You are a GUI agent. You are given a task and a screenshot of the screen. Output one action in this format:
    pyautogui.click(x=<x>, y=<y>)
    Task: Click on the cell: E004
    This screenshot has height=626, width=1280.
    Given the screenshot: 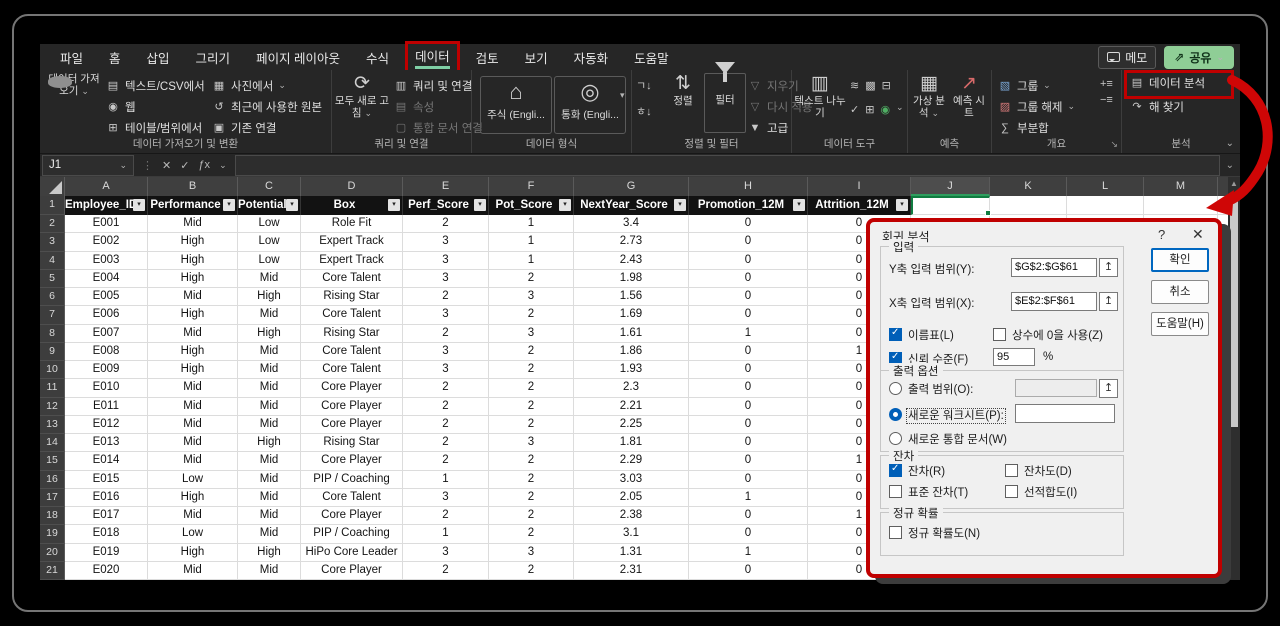 What is the action you would take?
    pyautogui.click(x=106, y=278)
    